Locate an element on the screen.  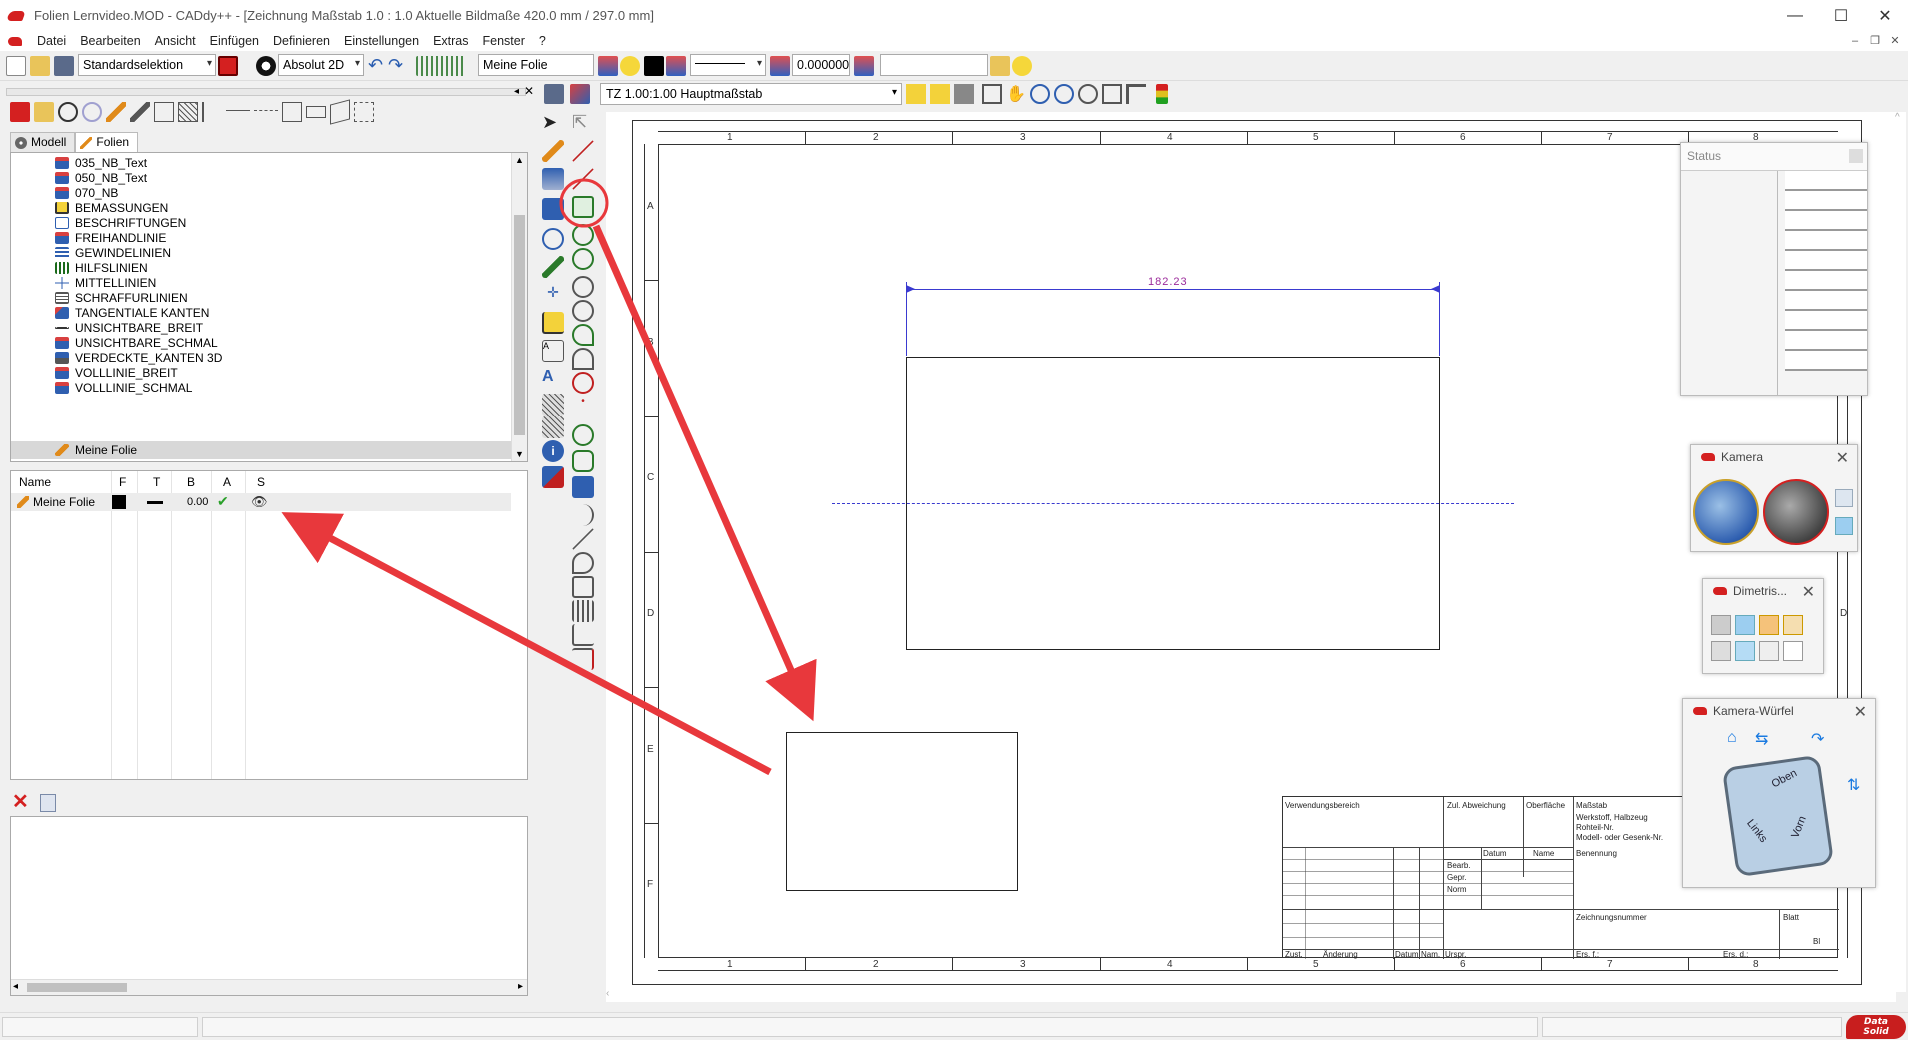
status-divider is located at coordinates (1777, 283).